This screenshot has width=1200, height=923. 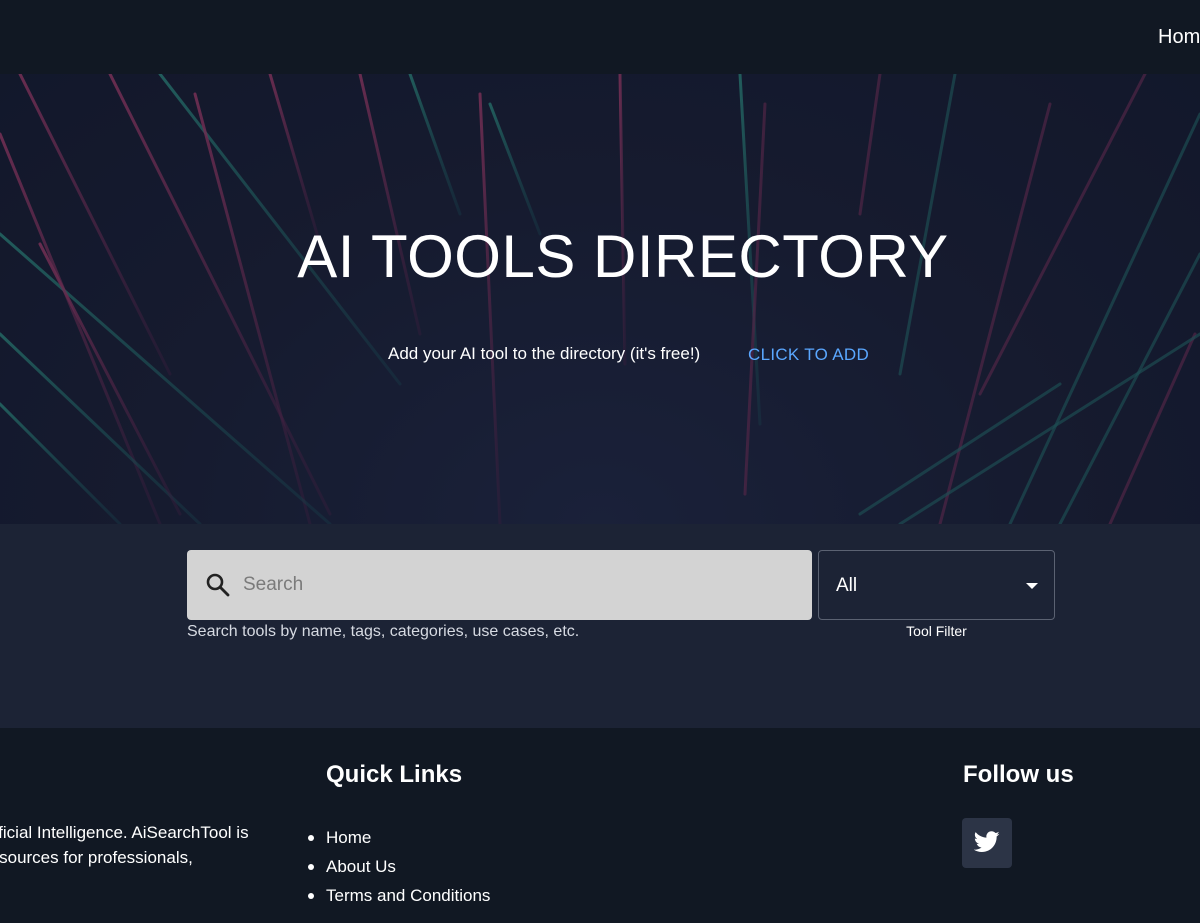 What do you see at coordinates (124, 832) in the screenshot?
I see `footer-about-line: rtificial Intelligence. AiSearchTool is` at bounding box center [124, 832].